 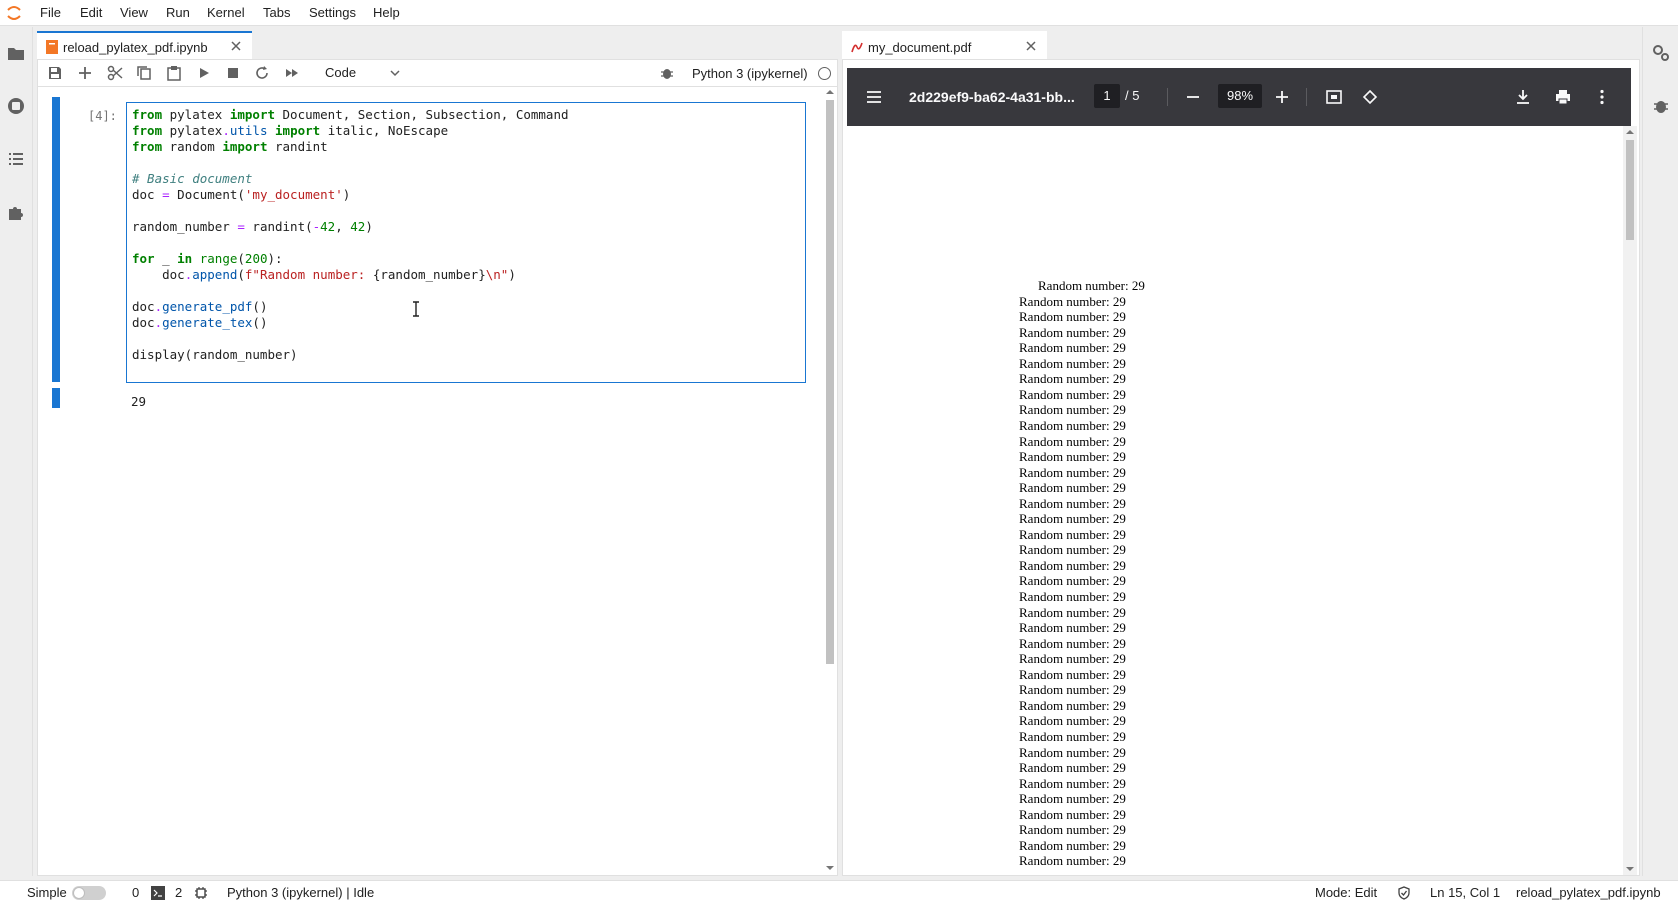 What do you see at coordinates (16, 106) in the screenshot?
I see `running-icon` at bounding box center [16, 106].